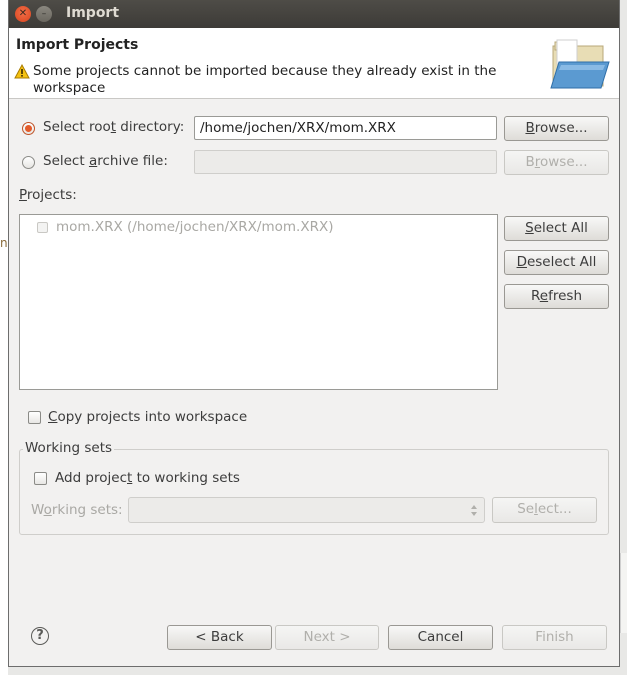  I want to click on background-window-strip, so click(4, 337).